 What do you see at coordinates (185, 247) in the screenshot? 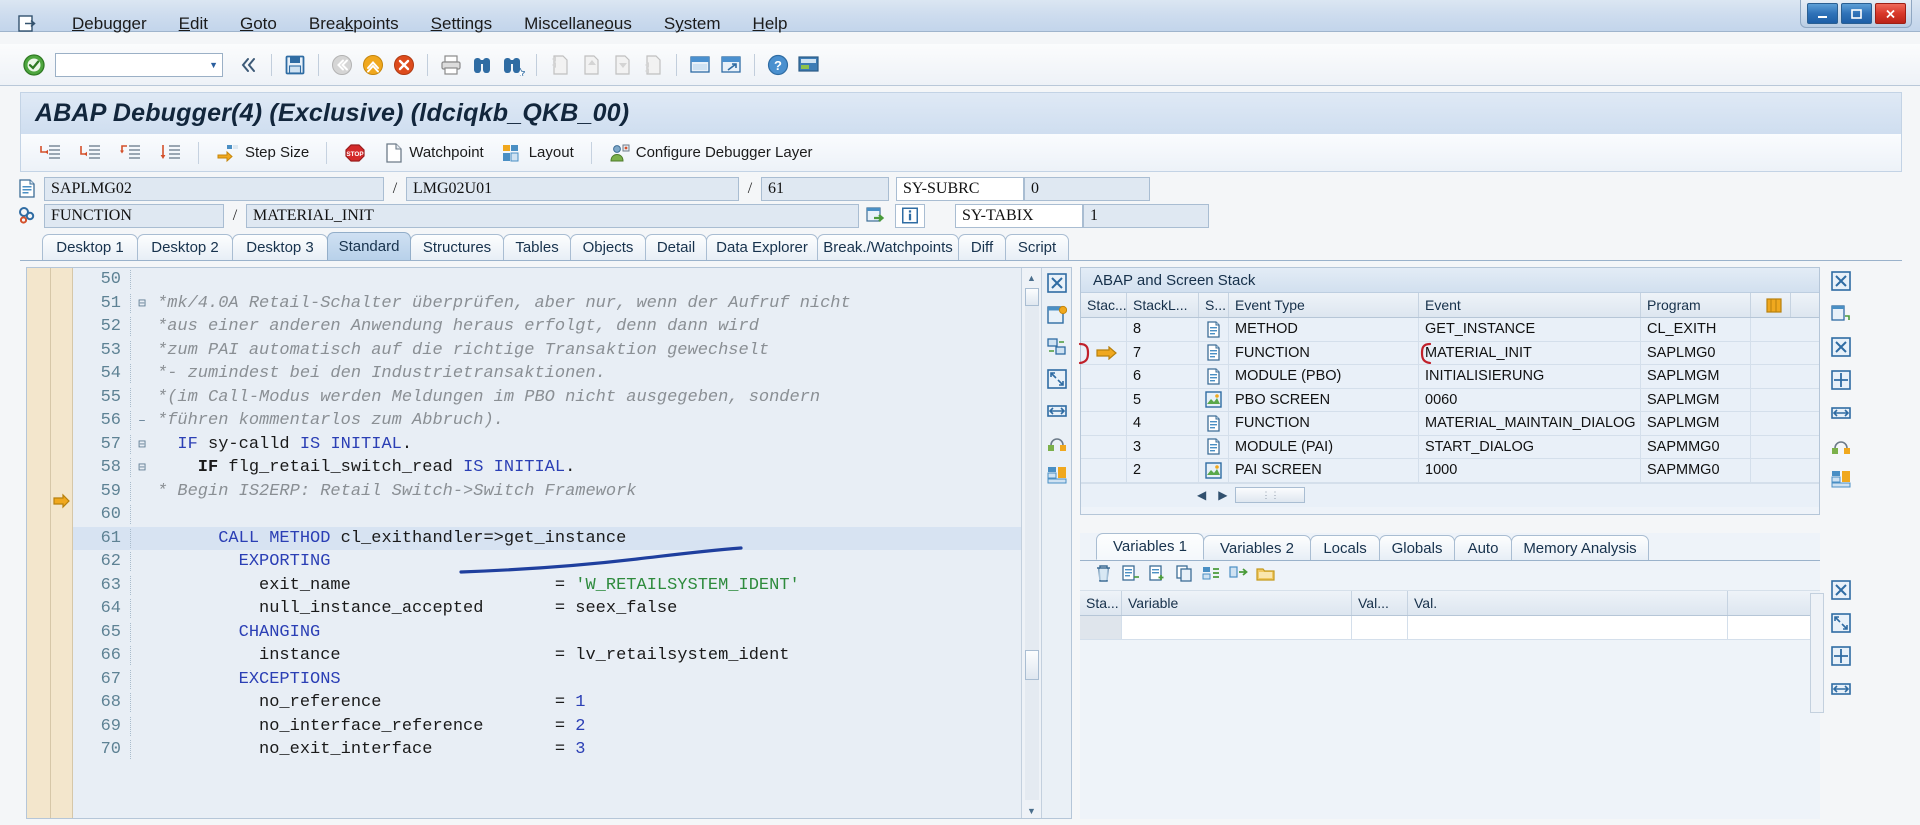
I see `tab-desktop-2: Desktop 2` at bounding box center [185, 247].